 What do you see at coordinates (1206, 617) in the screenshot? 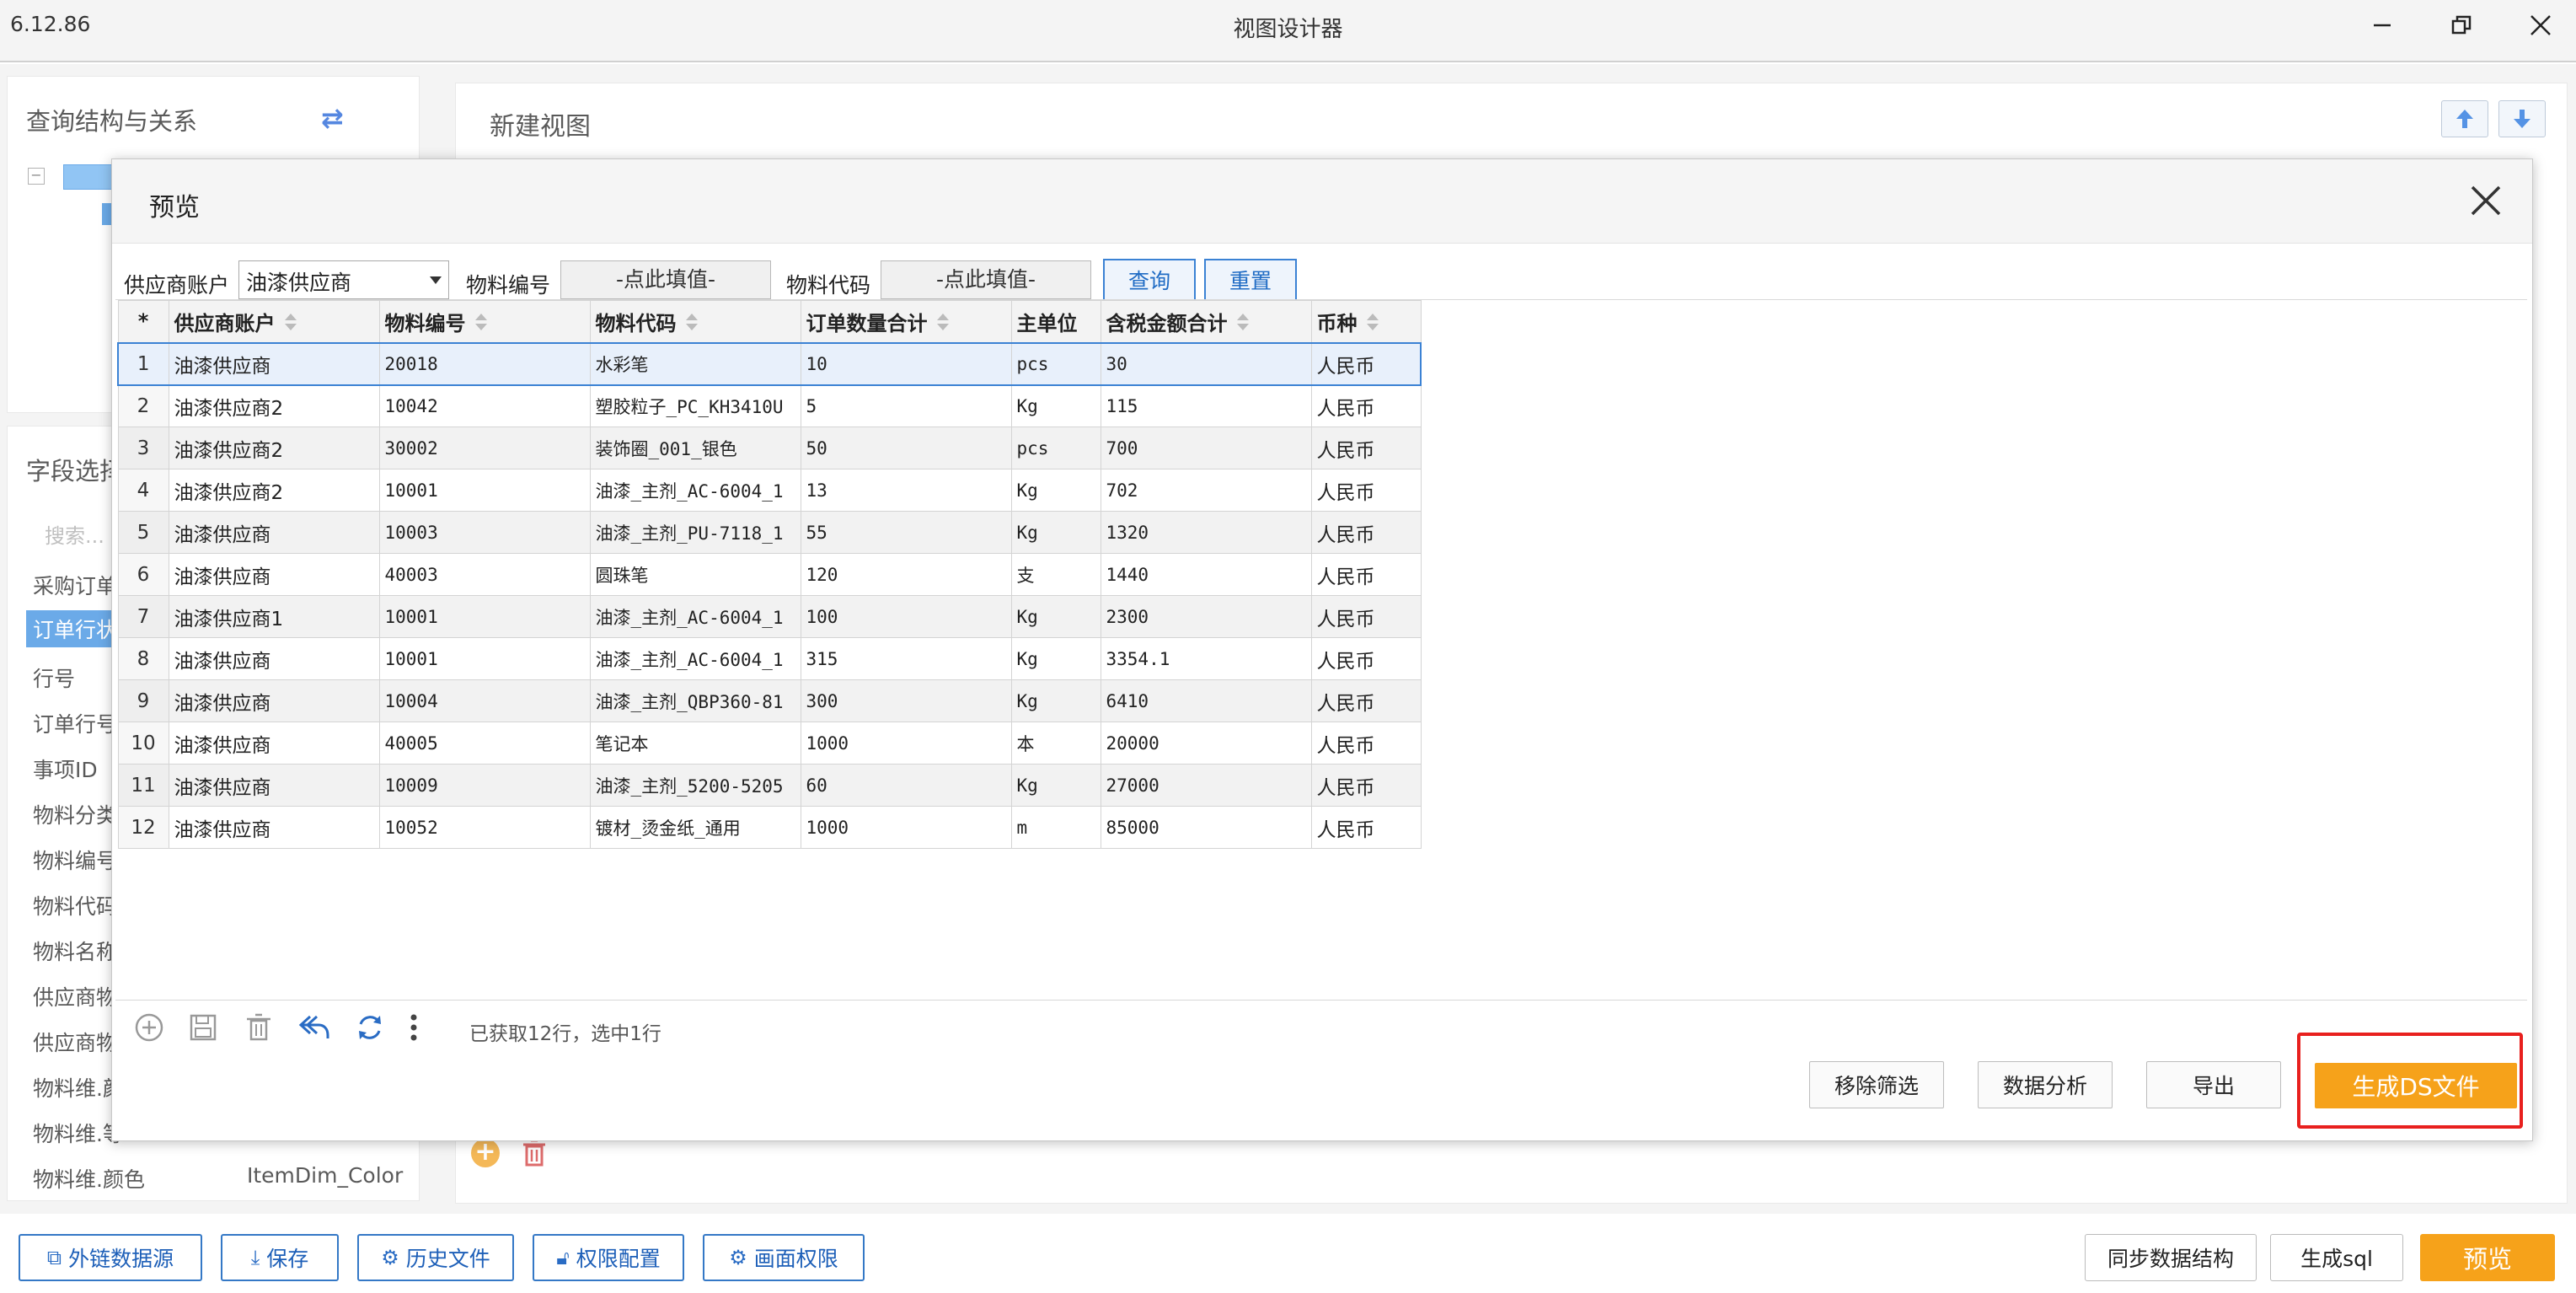
I see `table-cell: 2300` at bounding box center [1206, 617].